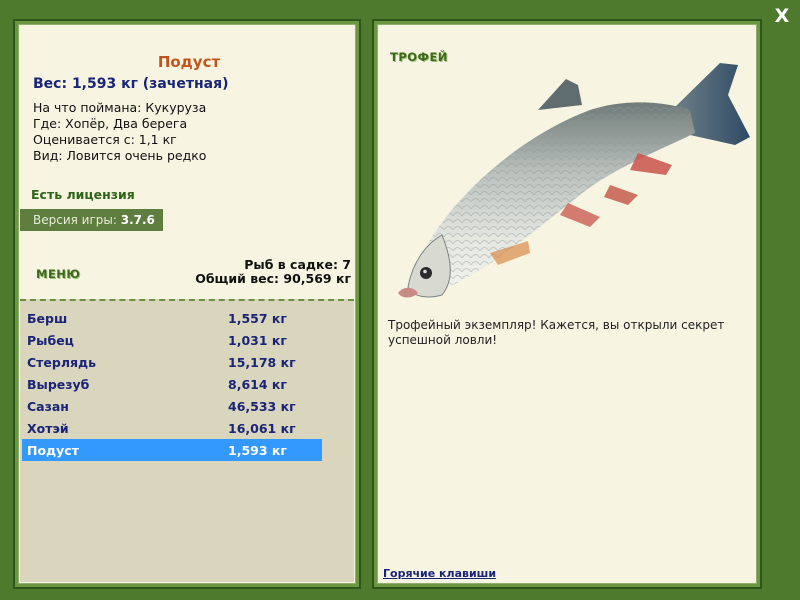 The height and width of the screenshot is (600, 800). What do you see at coordinates (257, 450) in the screenshot?
I see `catch-weight: 1,593 кг` at bounding box center [257, 450].